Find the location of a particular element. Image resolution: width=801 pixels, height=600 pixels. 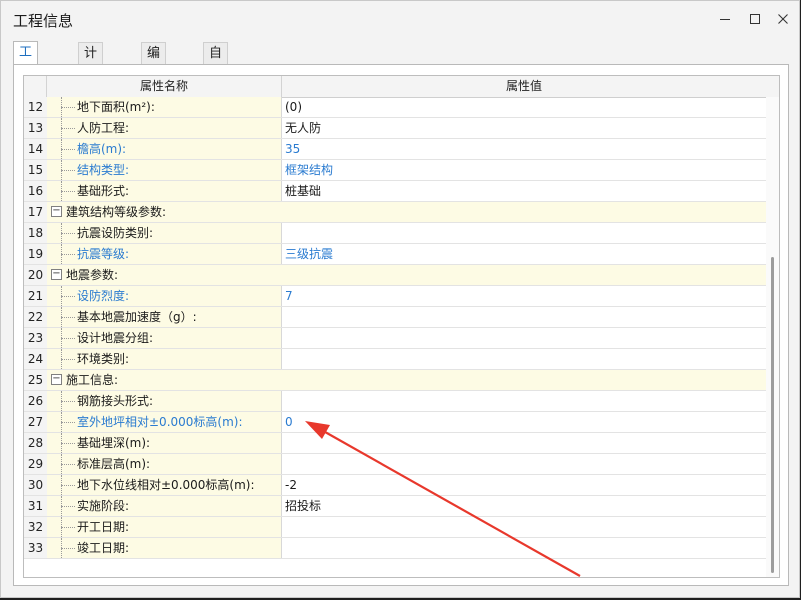

property-value-cell: 35 is located at coordinates (524, 149).